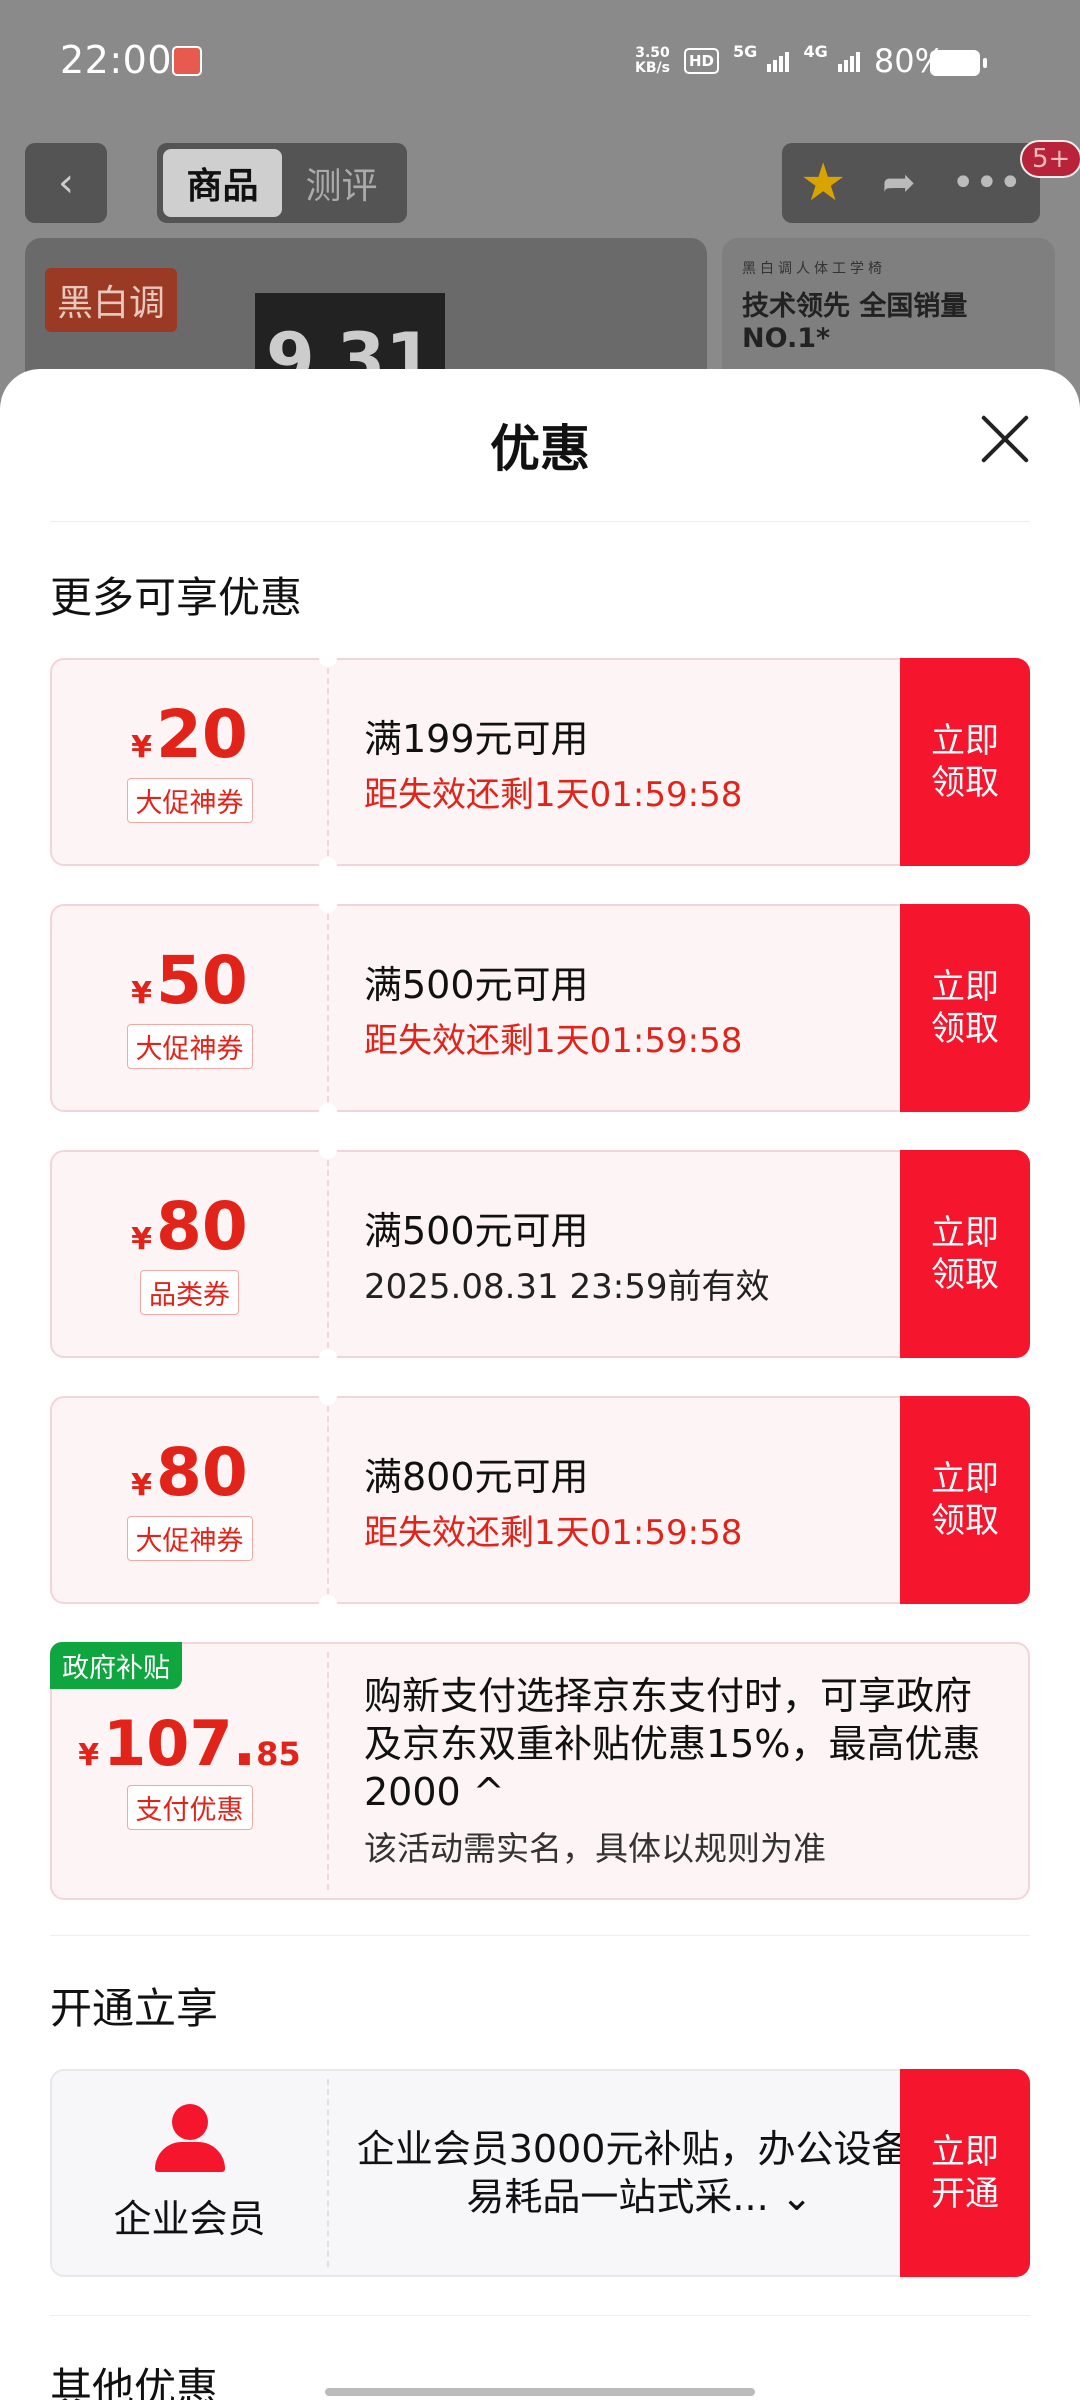 Image resolution: width=1080 pixels, height=2400 pixels. What do you see at coordinates (187, 61) in the screenshot?
I see `app-notification-icon` at bounding box center [187, 61].